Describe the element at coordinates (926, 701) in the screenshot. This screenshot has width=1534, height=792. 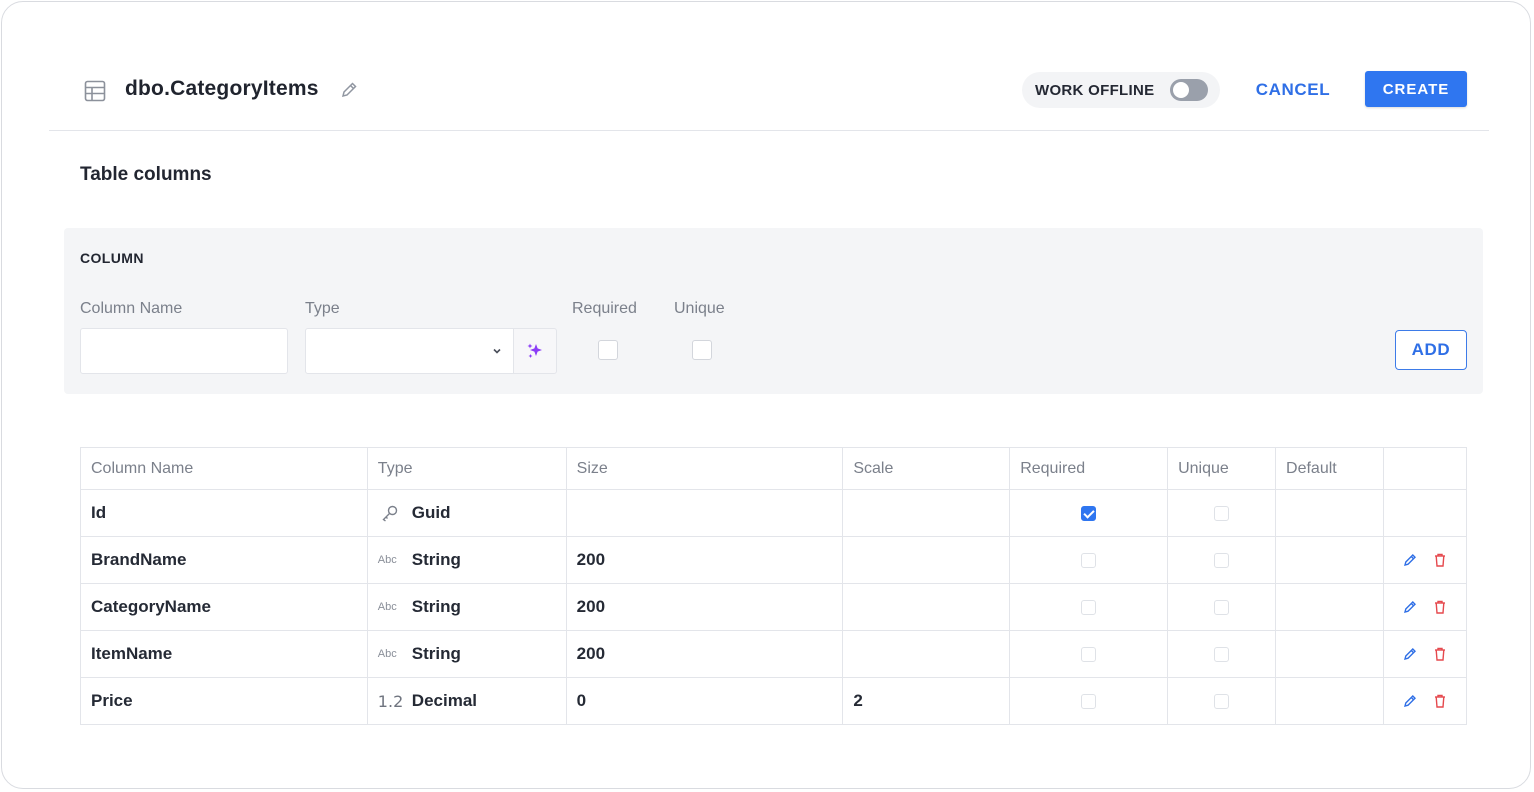
I see `cell-scale: 2` at that location.